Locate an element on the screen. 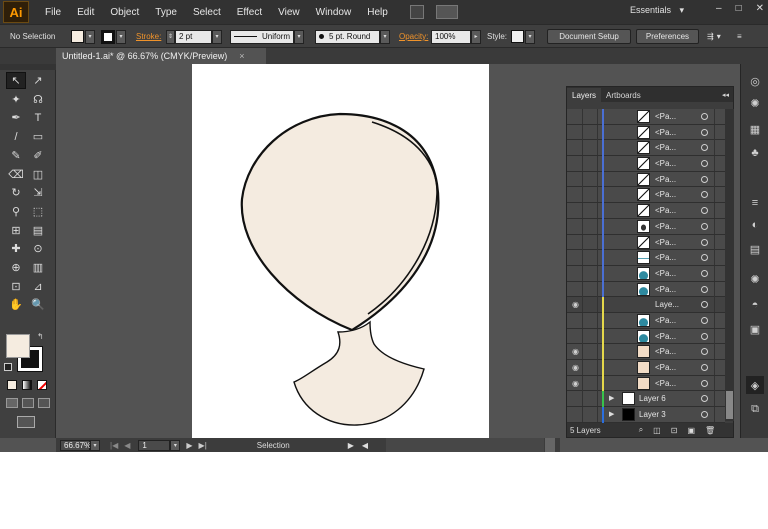 This screenshot has height=529, width=768. align-options-icon: ⇶ ▾ is located at coordinates (714, 36).